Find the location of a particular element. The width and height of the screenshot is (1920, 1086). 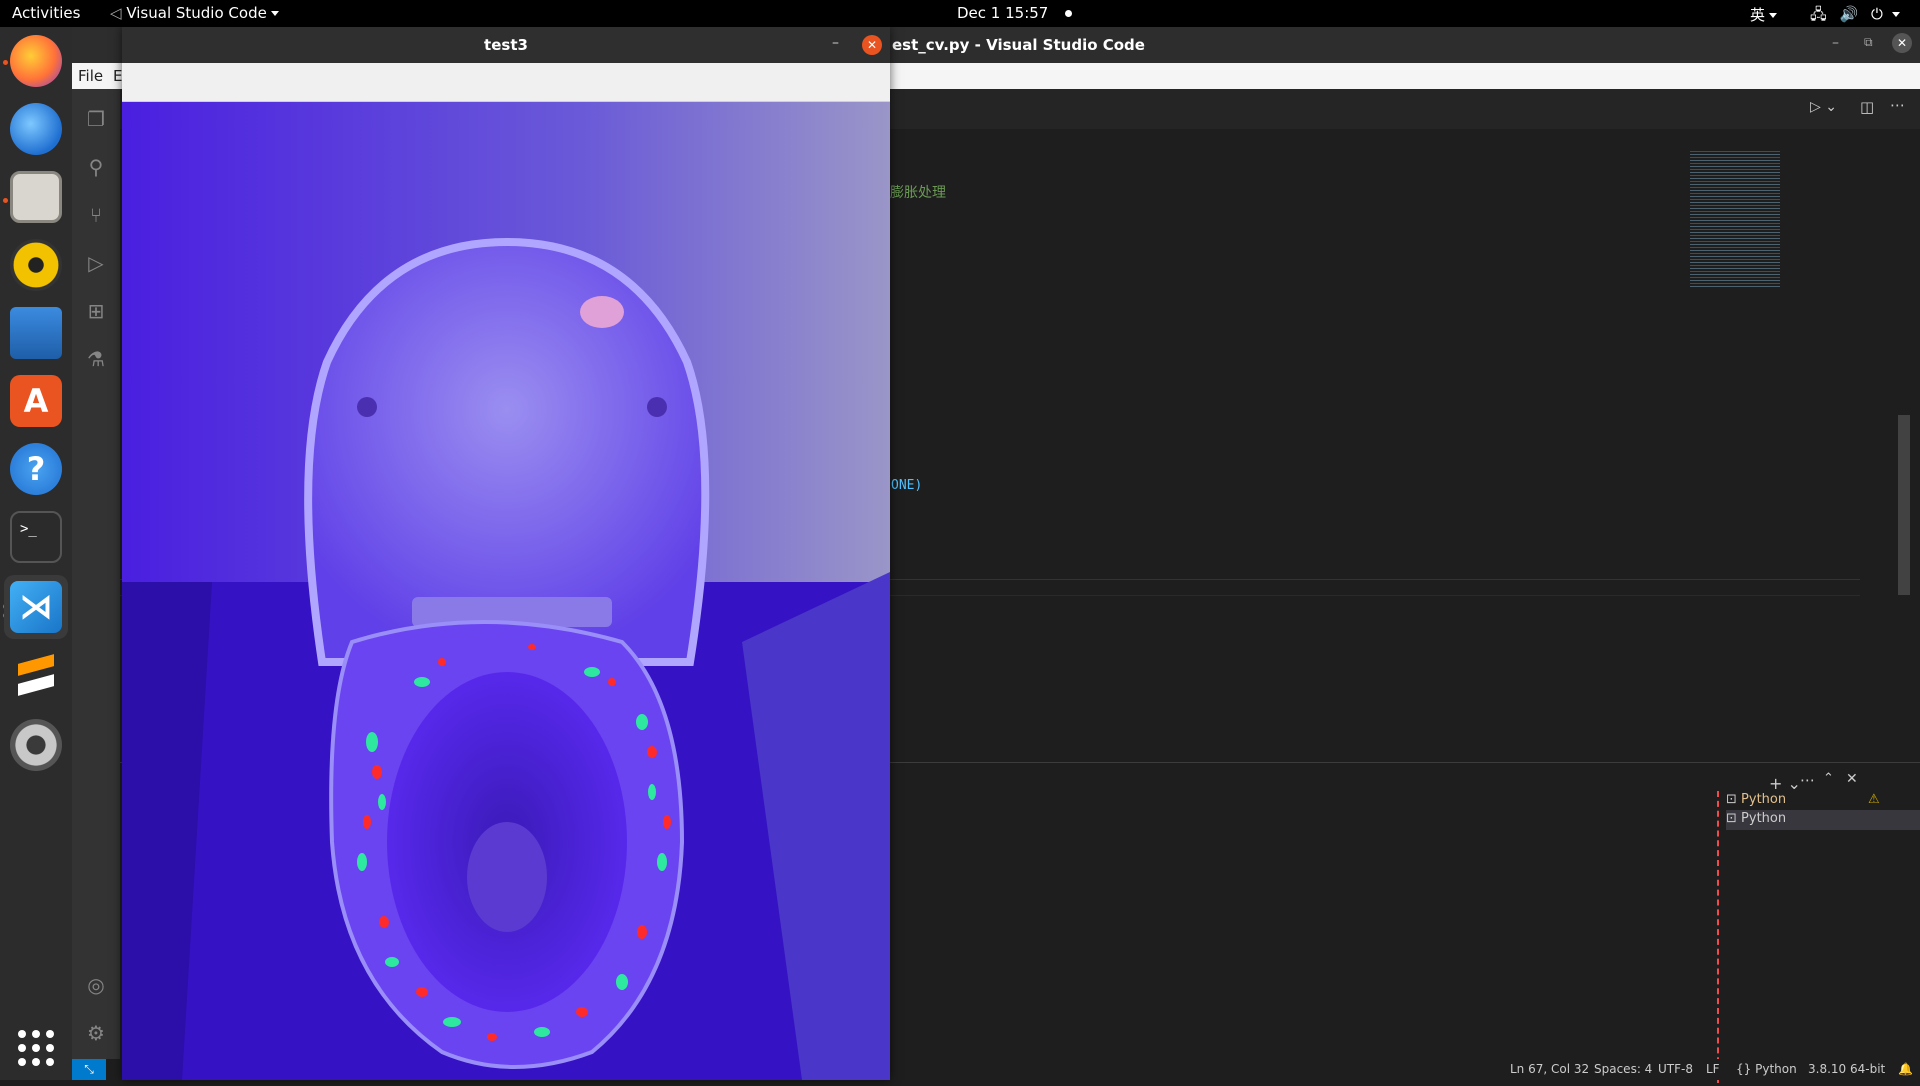

files-icon is located at coordinates (36, 197).